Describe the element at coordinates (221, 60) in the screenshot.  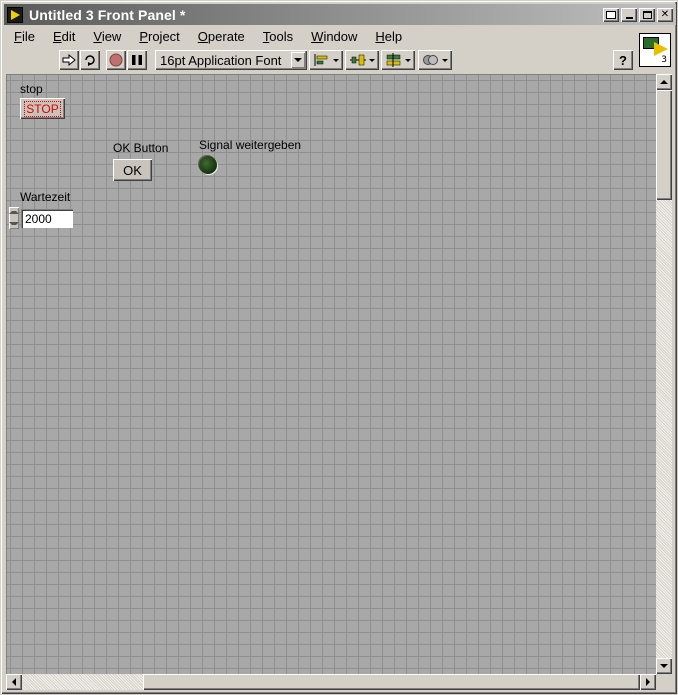
I see `font-select-value: 16pt Application Font` at that location.